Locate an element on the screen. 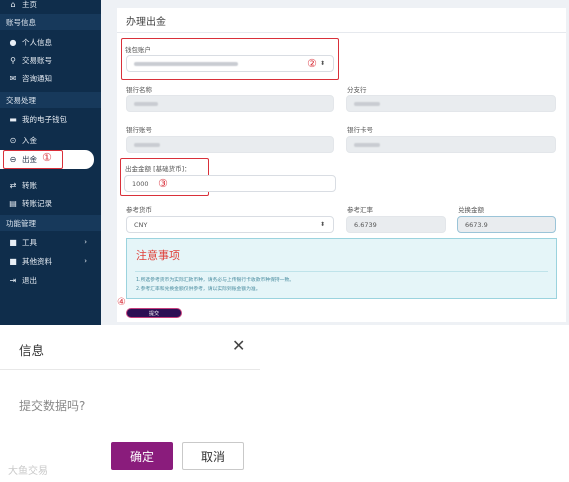 This screenshot has height=482, width=569. rate-label: 参考汇率 is located at coordinates (360, 210).